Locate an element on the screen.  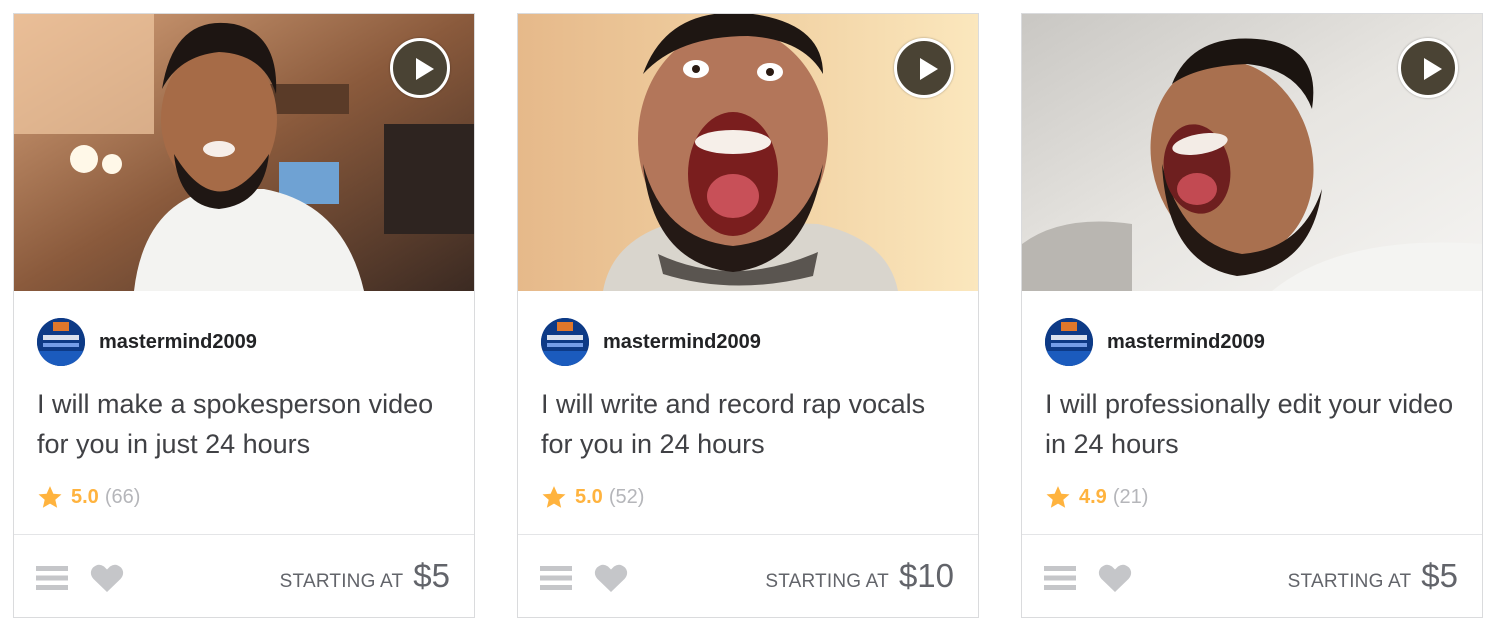
gig-card-footer: STARTING AT $10 is located at coordinates (748, 575).